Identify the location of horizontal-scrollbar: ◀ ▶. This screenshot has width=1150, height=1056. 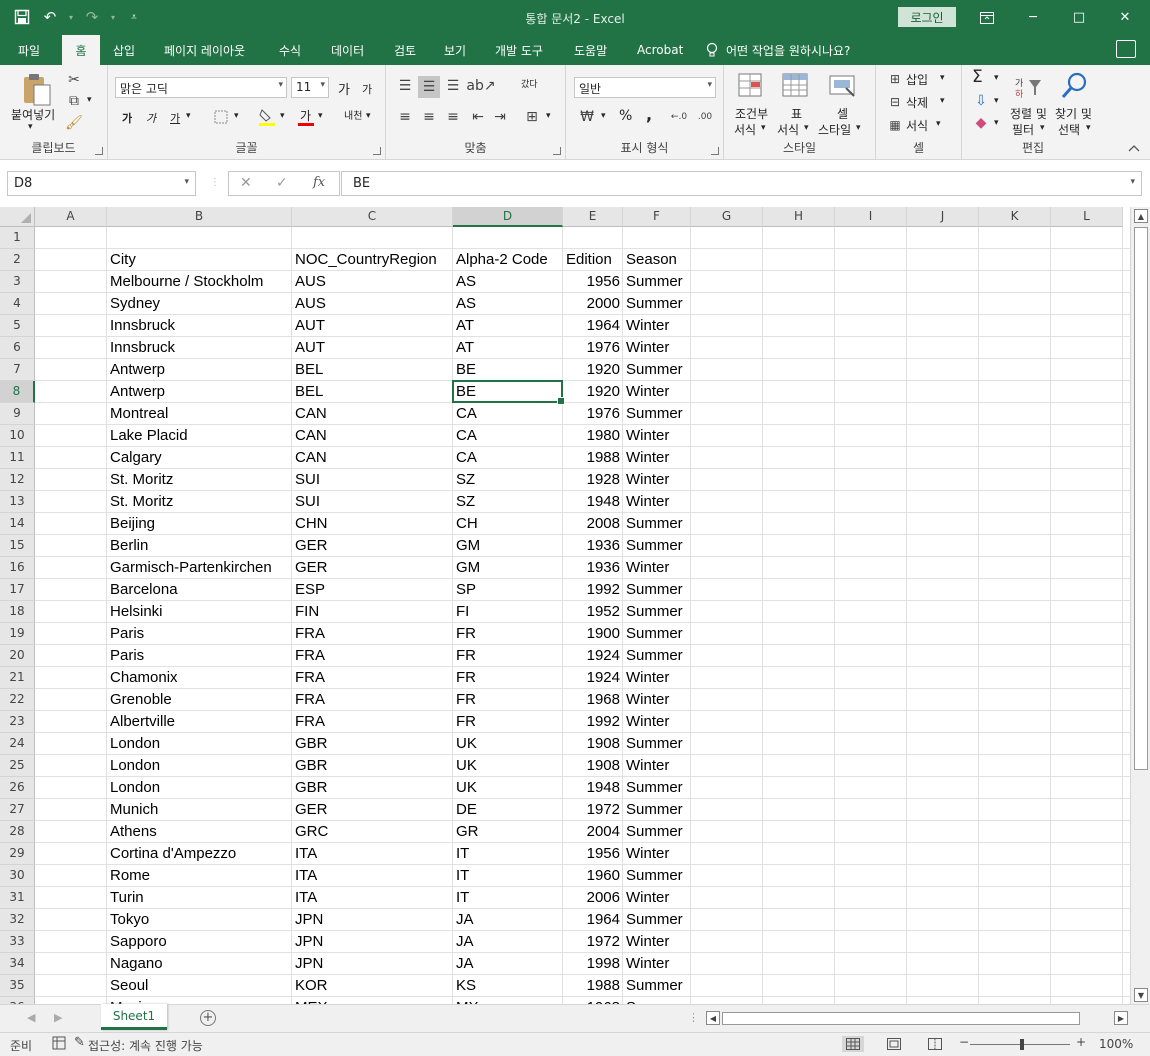
(918, 1019).